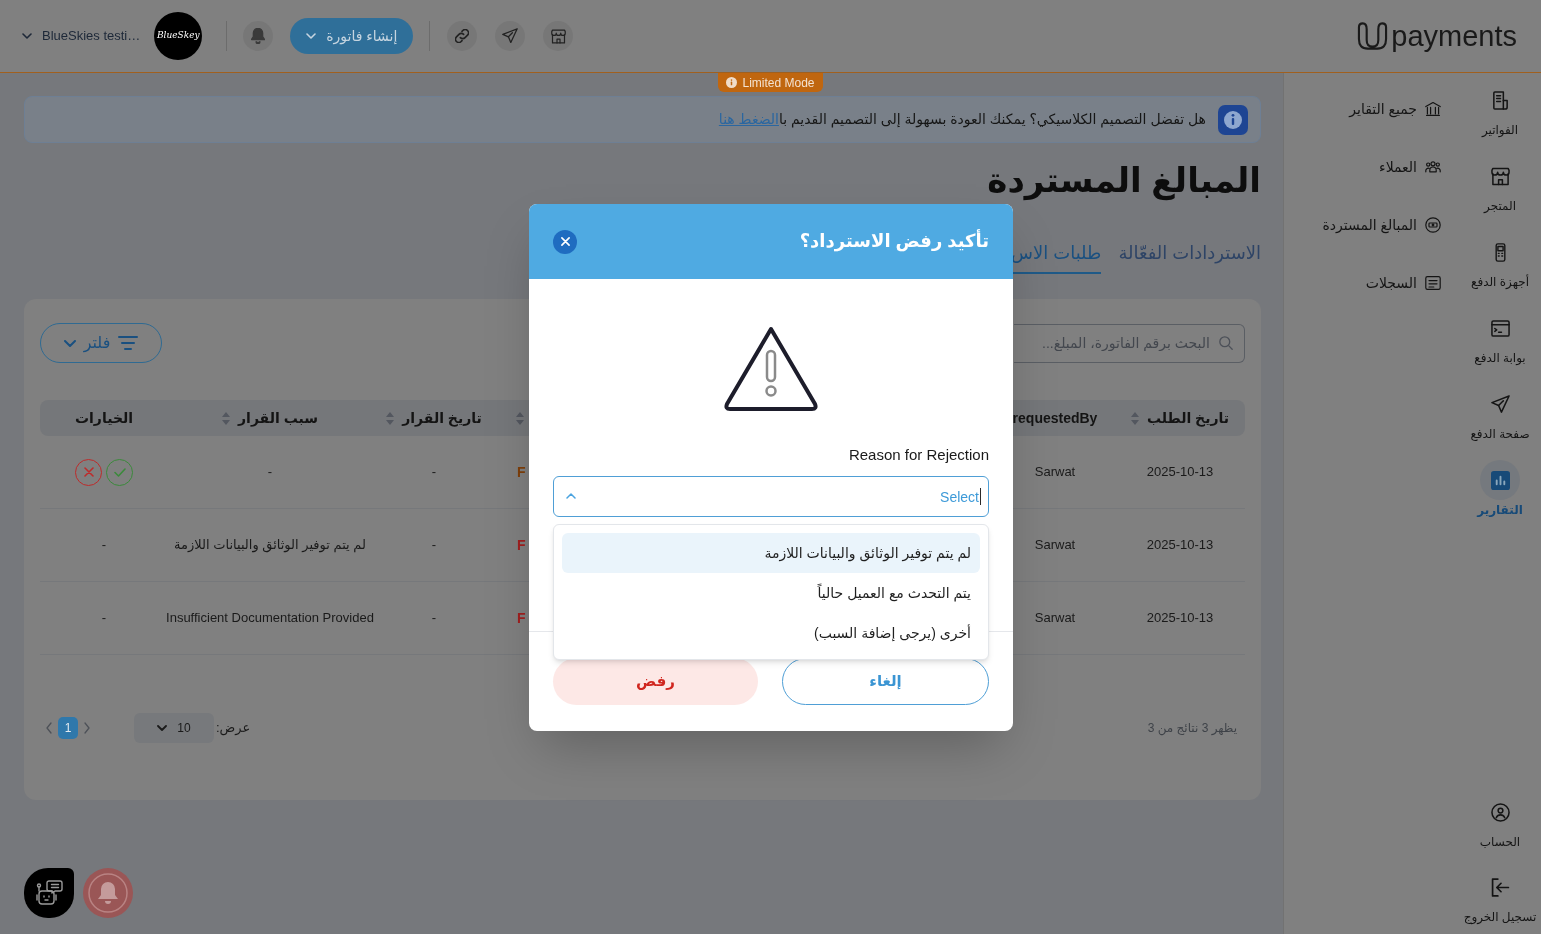 The height and width of the screenshot is (934, 1541). I want to click on reject-button: رفض, so click(655, 681).